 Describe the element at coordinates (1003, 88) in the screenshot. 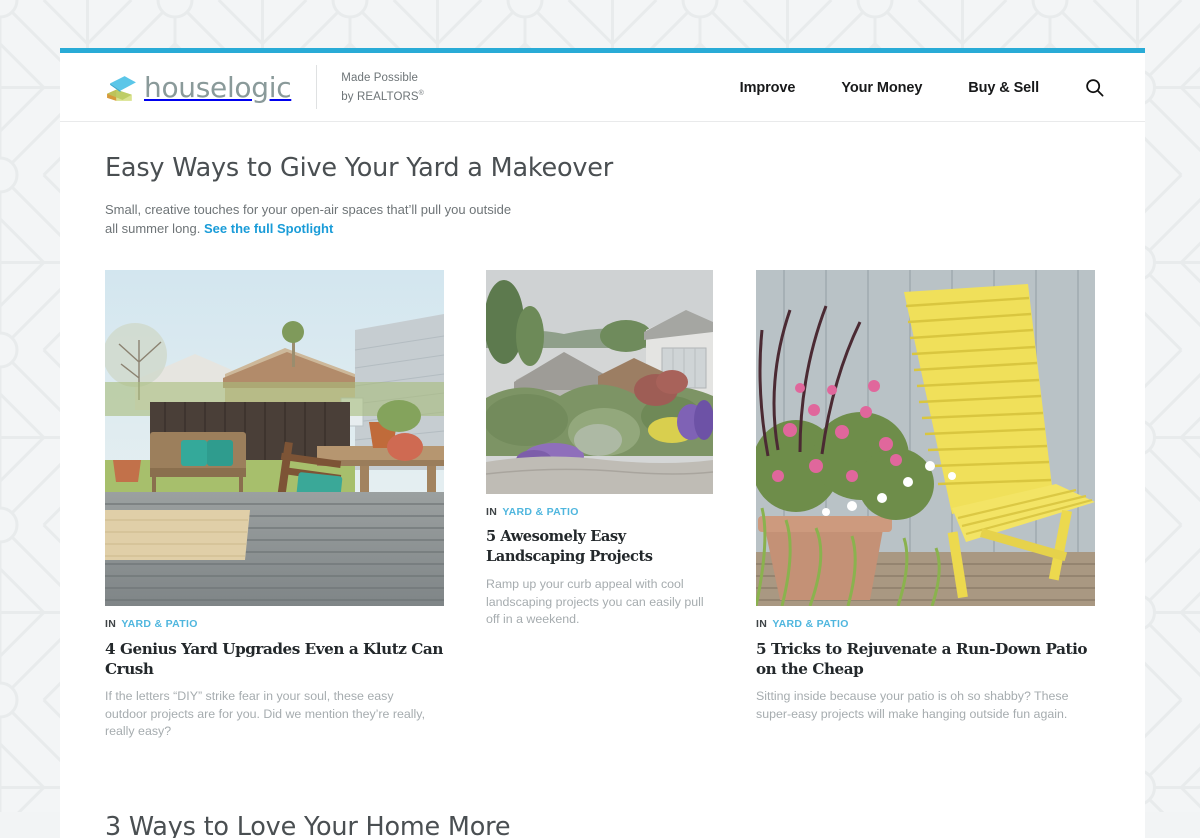

I see `nav-item-buy-and-sell: Buy & Sell` at that location.